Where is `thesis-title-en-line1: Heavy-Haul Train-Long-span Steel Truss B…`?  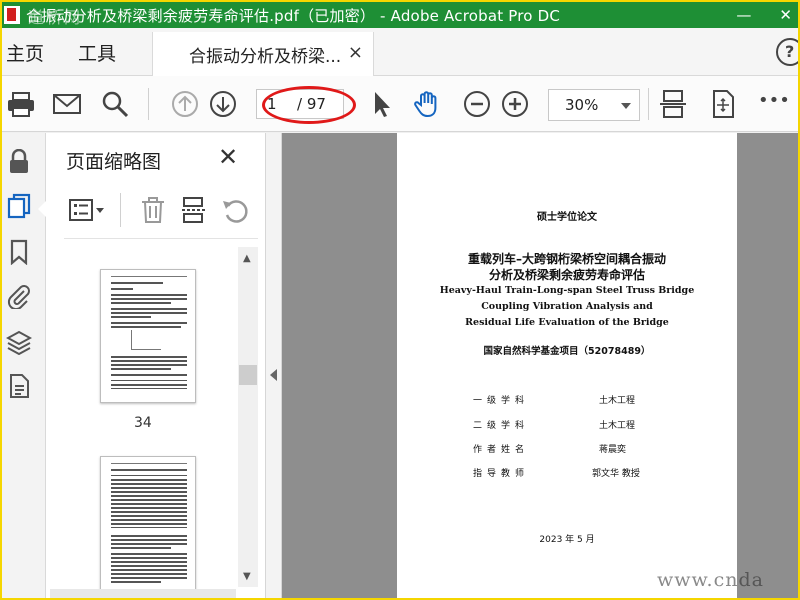
thesis-title-en-line1: Heavy-Haul Train-Long-span Steel Truss B… is located at coordinates (567, 290).